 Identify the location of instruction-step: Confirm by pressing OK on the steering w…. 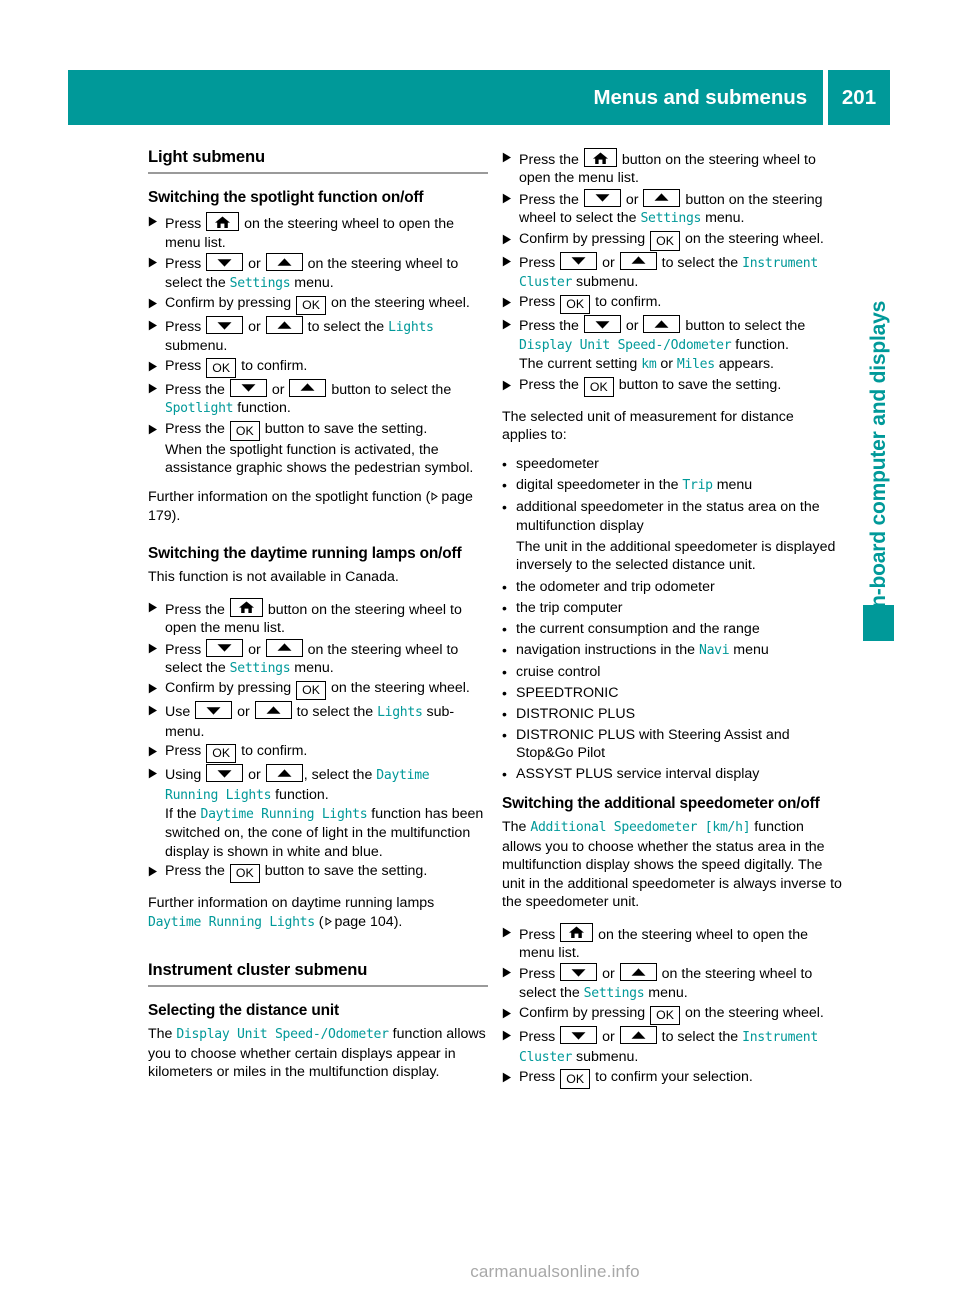
(318, 690).